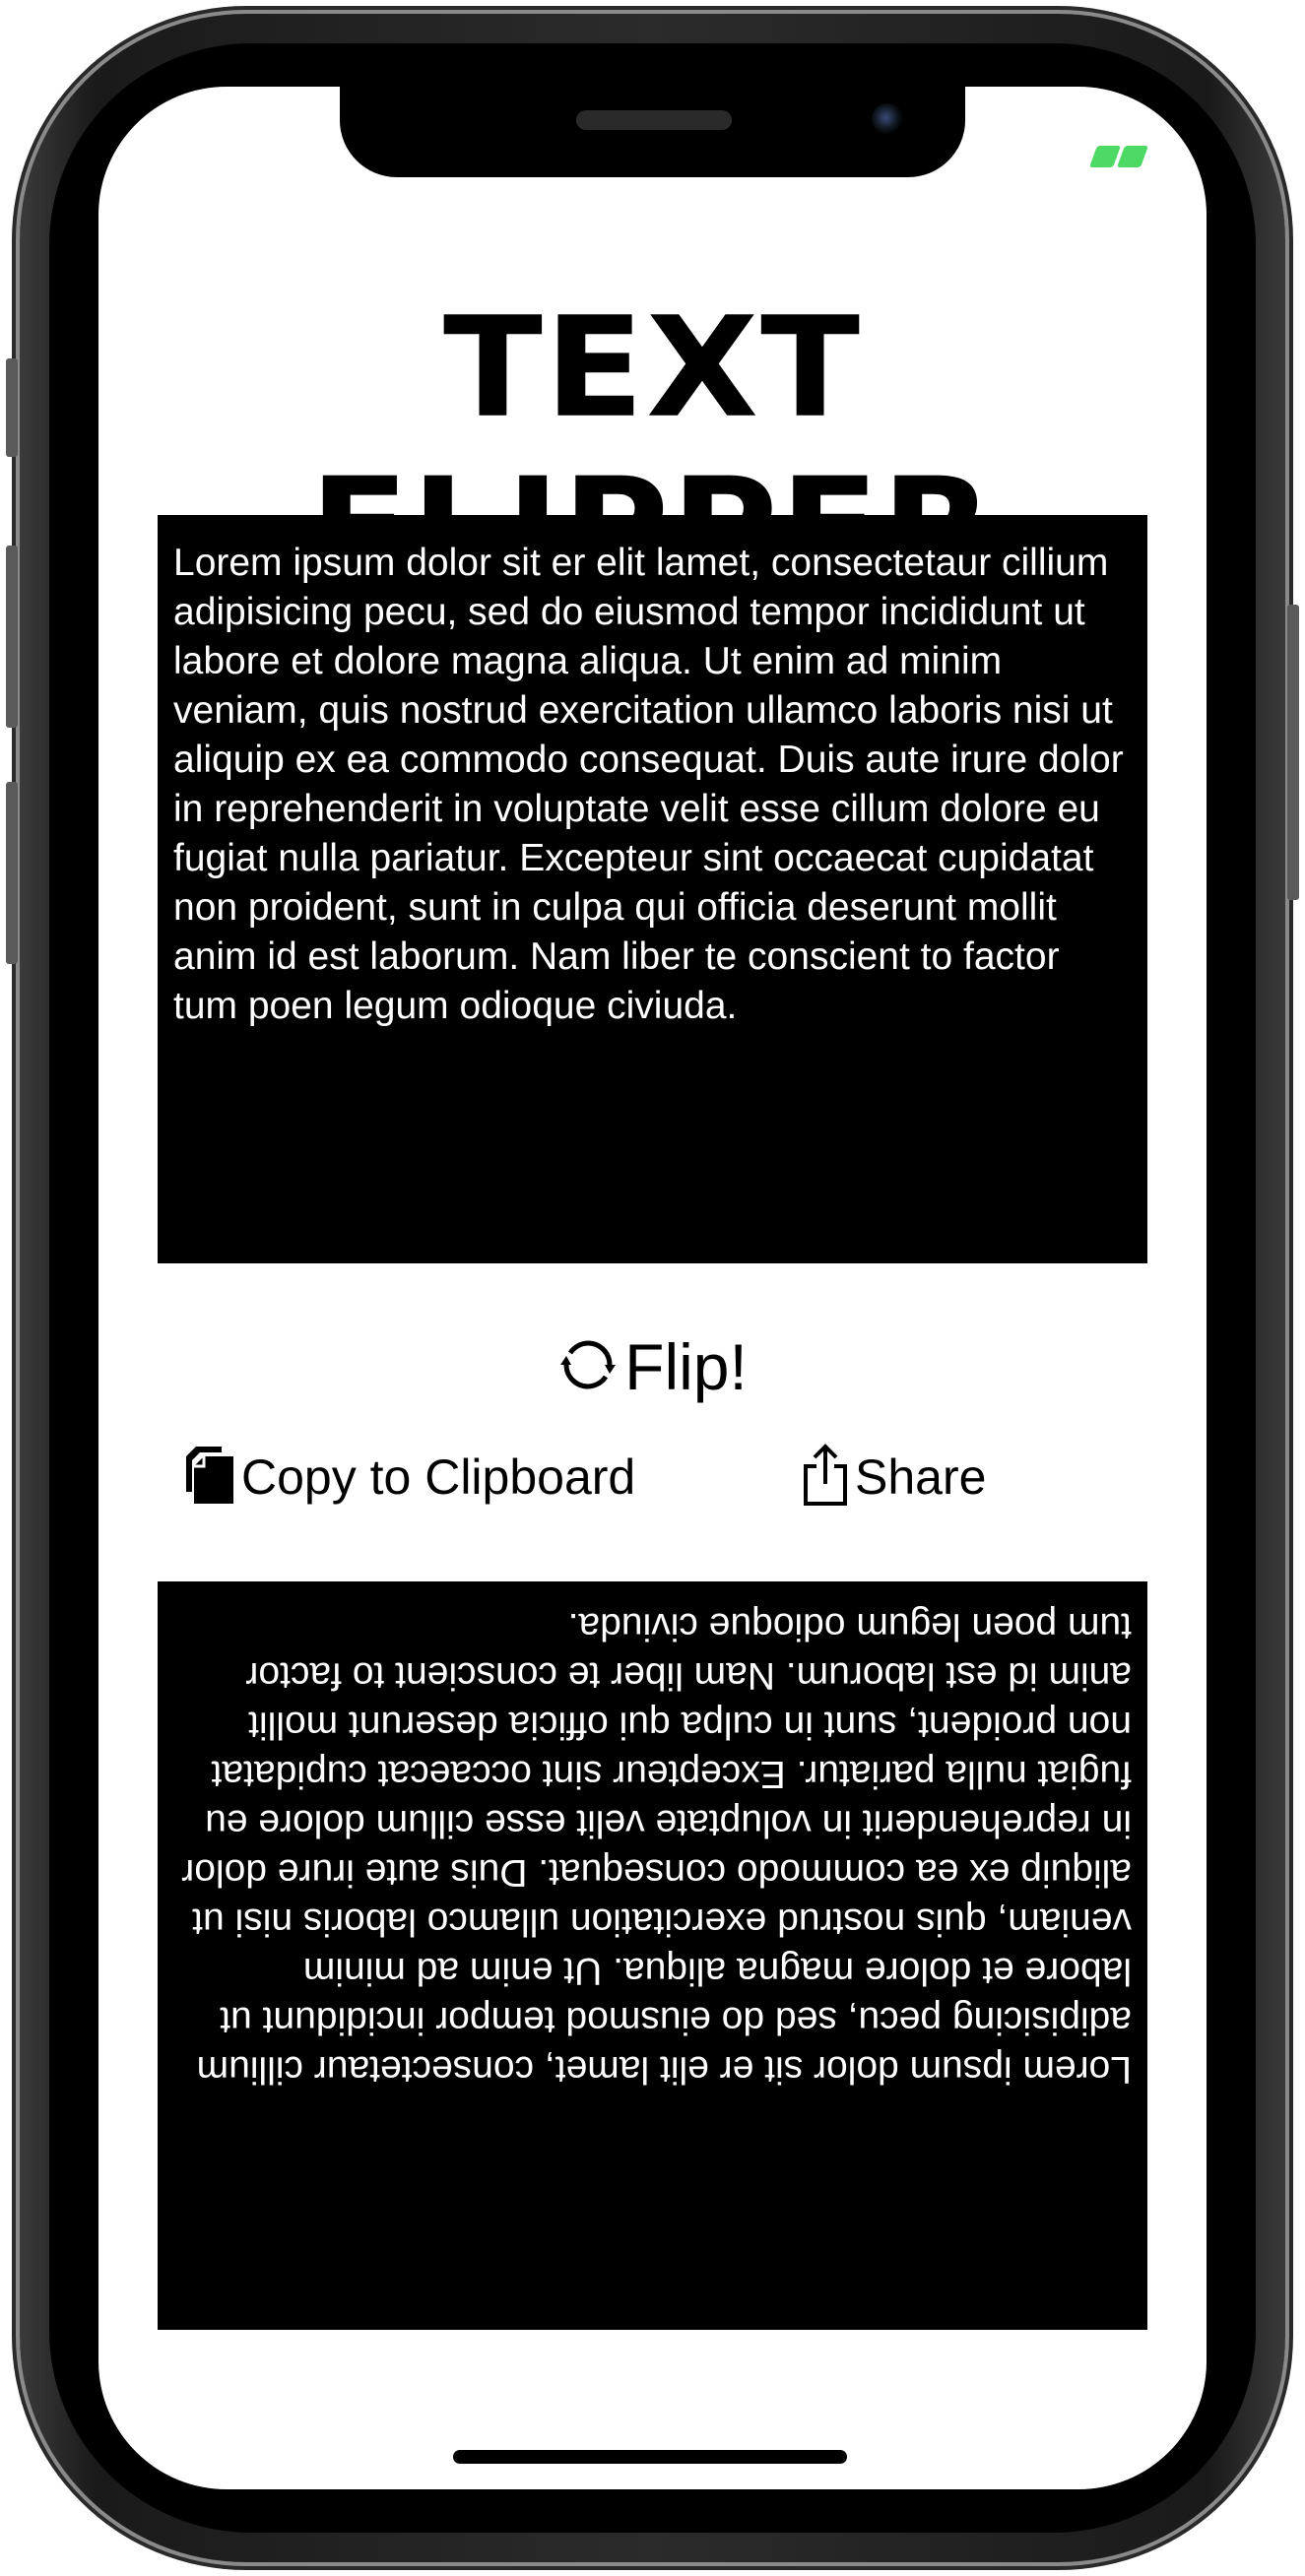  What do you see at coordinates (438, 1477) in the screenshot?
I see `copy-label: Copy to Clipboard` at bounding box center [438, 1477].